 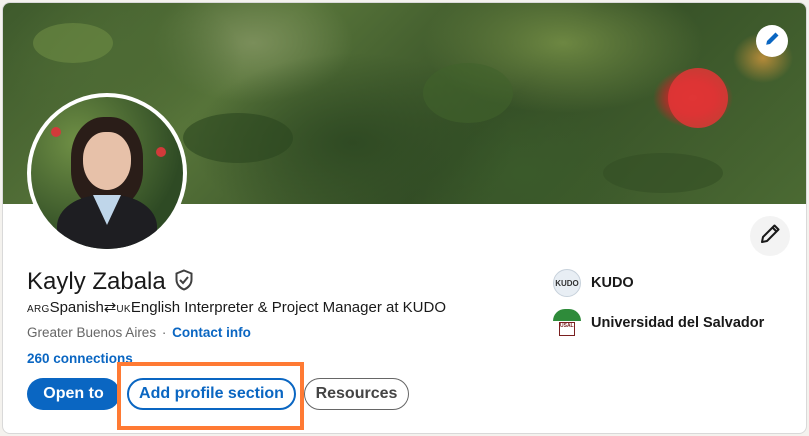 I want to click on org-name: KUDO, so click(x=612, y=283).